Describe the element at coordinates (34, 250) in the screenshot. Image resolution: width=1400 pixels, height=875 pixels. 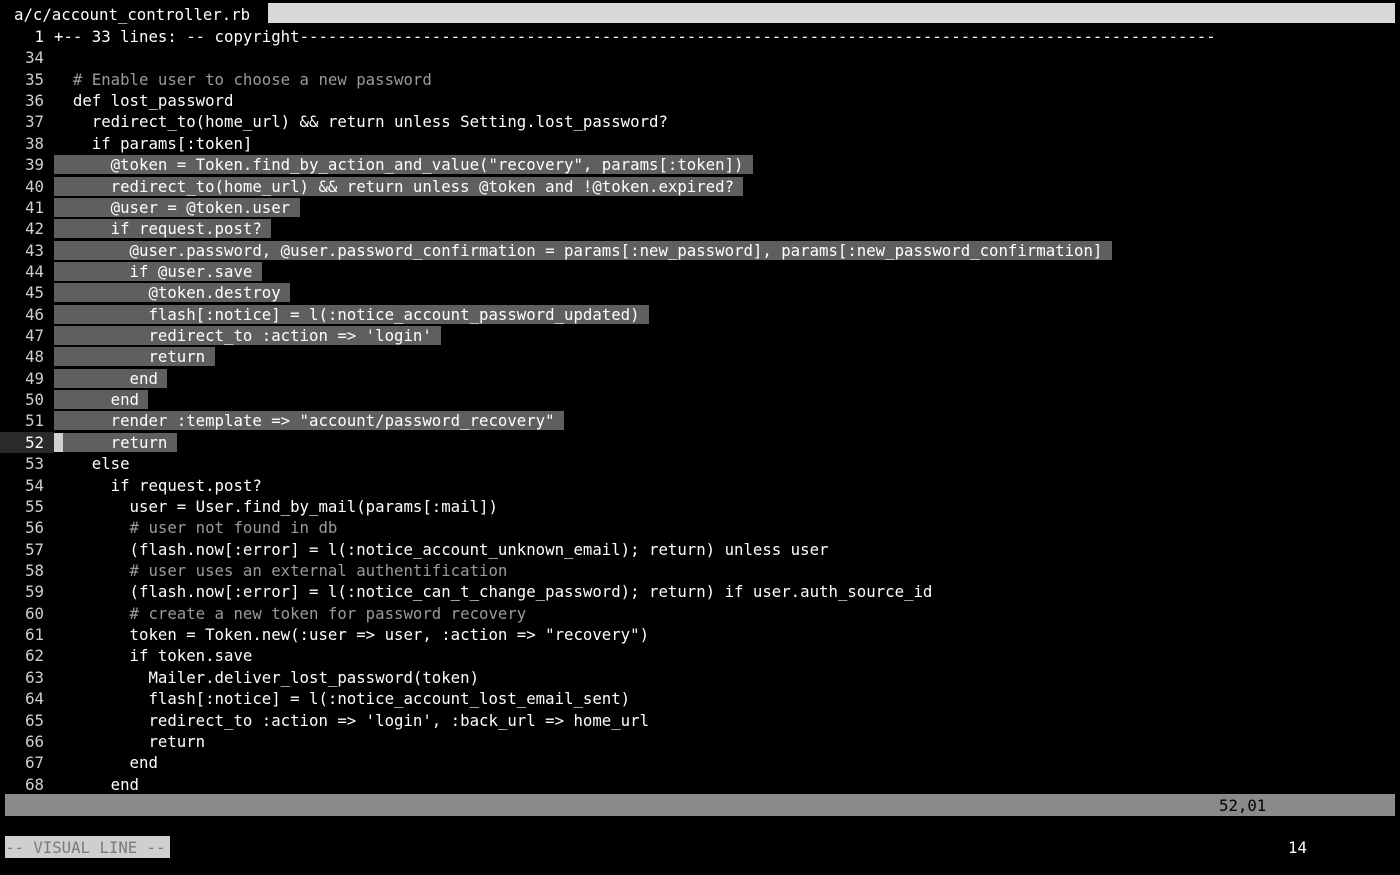
I see `line-number: 43` at that location.